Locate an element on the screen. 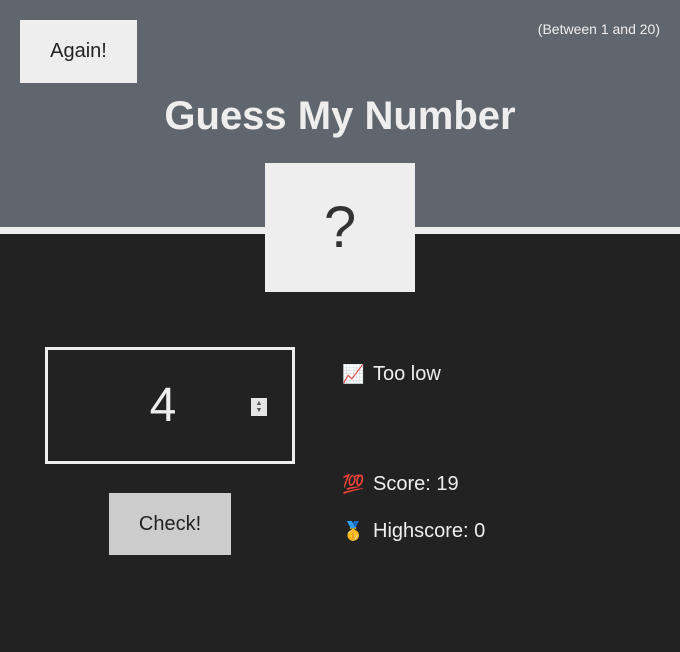  secret-number-box: ? is located at coordinates (340, 227).